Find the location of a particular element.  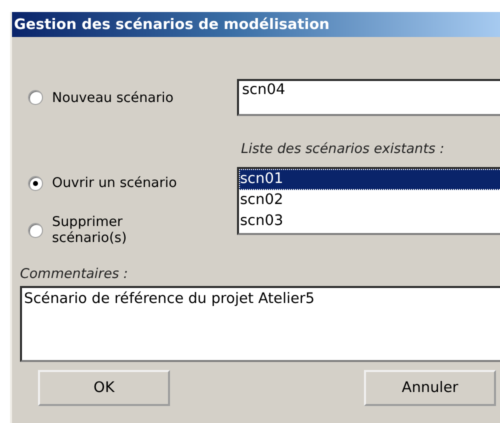

list-item: scn02 is located at coordinates (369, 200).